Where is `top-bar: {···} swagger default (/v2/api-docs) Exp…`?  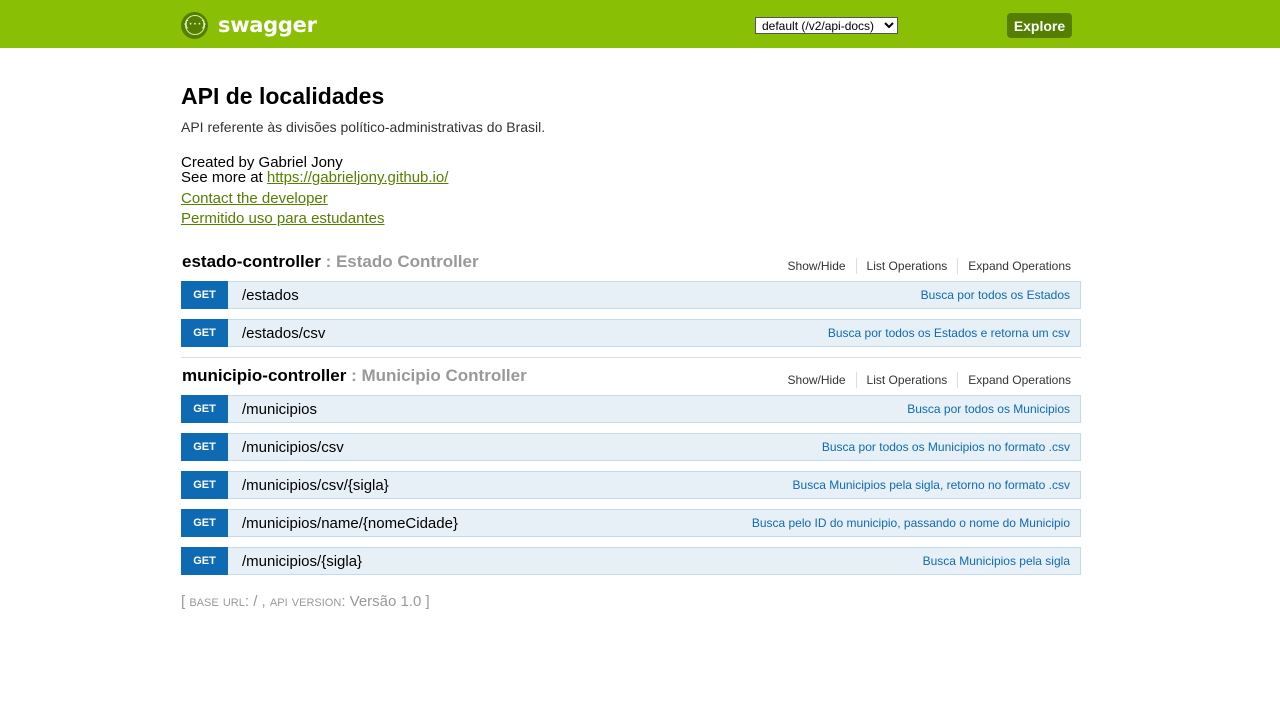
top-bar: {···} swagger default (/v2/api-docs) Exp… is located at coordinates (640, 24).